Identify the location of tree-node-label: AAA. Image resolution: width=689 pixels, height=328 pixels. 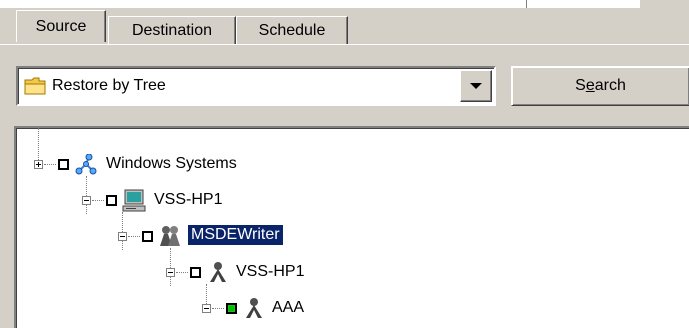
(288, 308).